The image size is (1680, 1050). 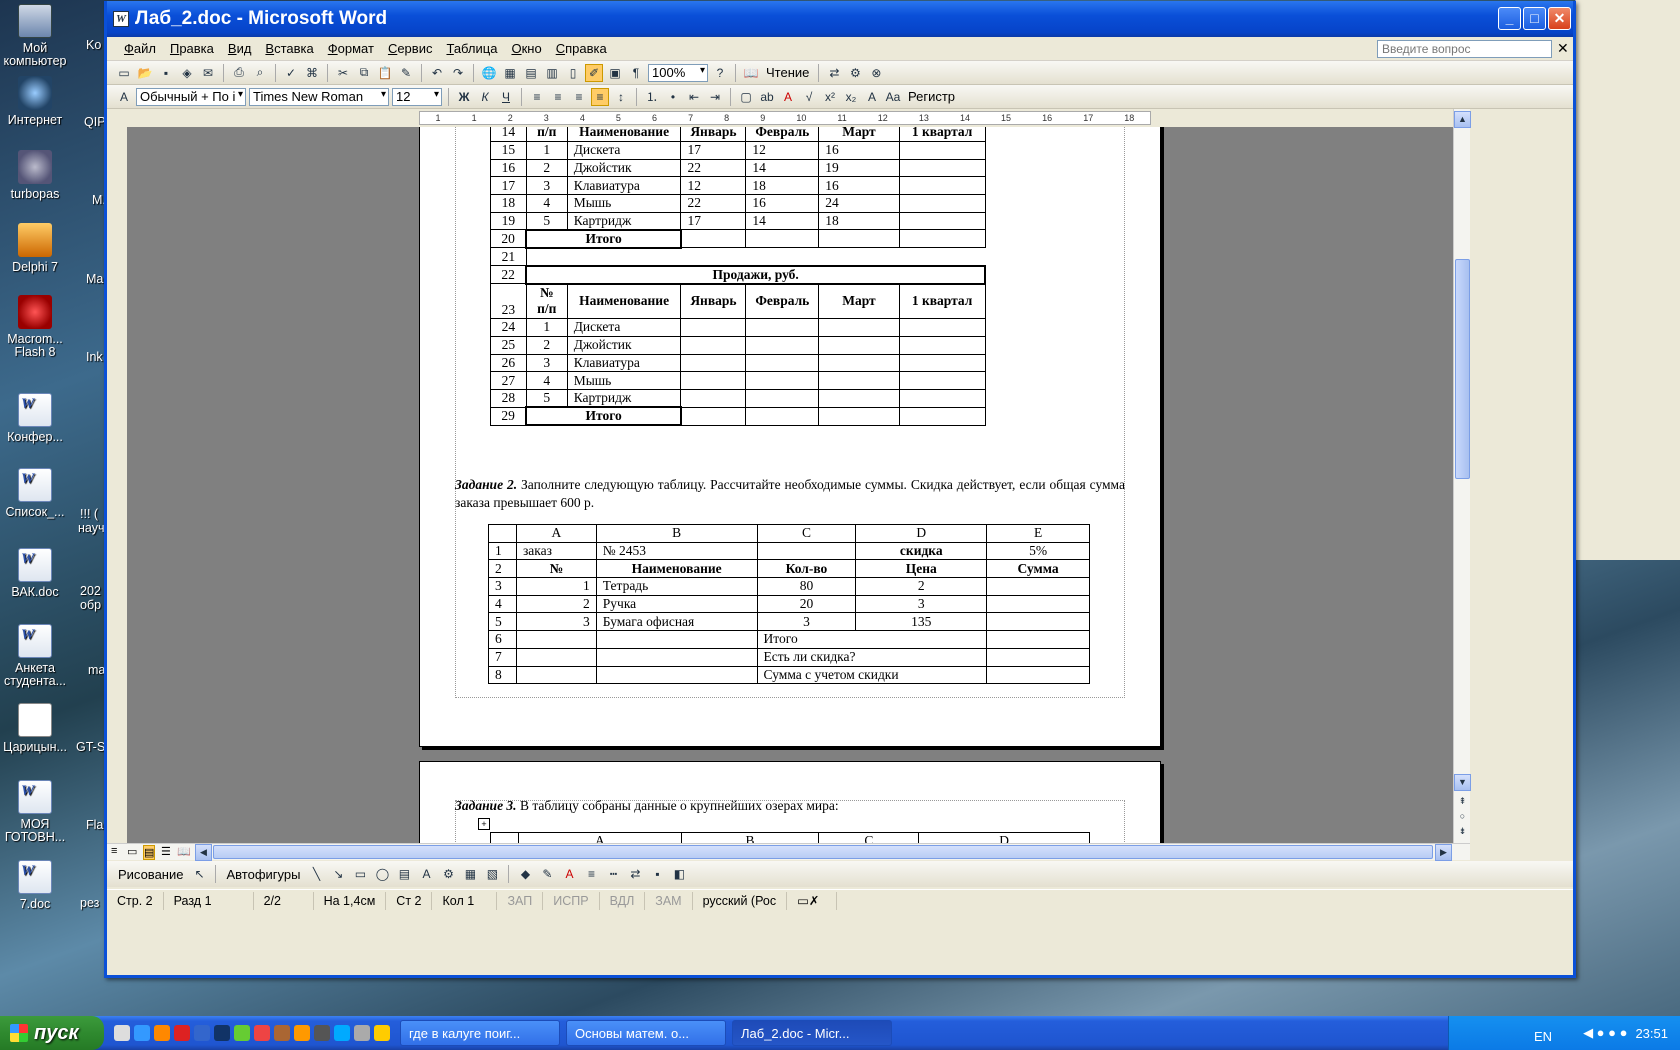 I want to click on start-button: пуск, so click(x=52, y=1033).